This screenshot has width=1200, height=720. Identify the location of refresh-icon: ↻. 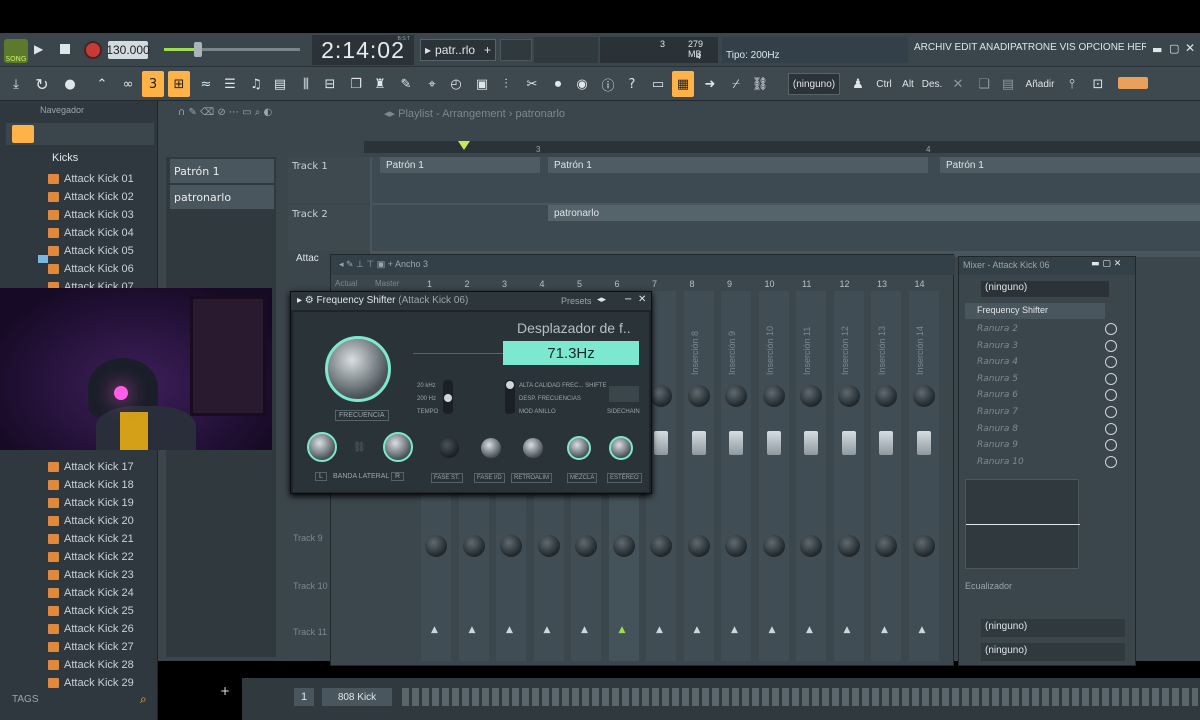
(42, 84).